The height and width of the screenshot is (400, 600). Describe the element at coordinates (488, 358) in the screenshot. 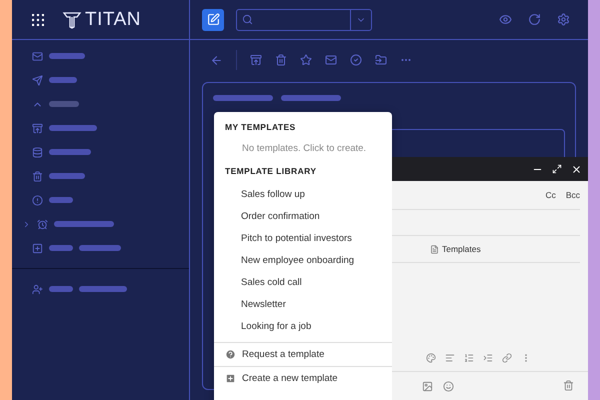

I see `indent-icon` at that location.